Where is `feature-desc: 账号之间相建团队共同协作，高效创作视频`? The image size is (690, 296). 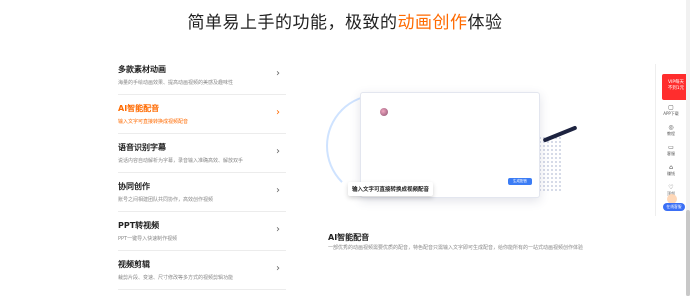
feature-desc: 账号之间相建团队共同协作，高效创作视频 is located at coordinates (166, 200).